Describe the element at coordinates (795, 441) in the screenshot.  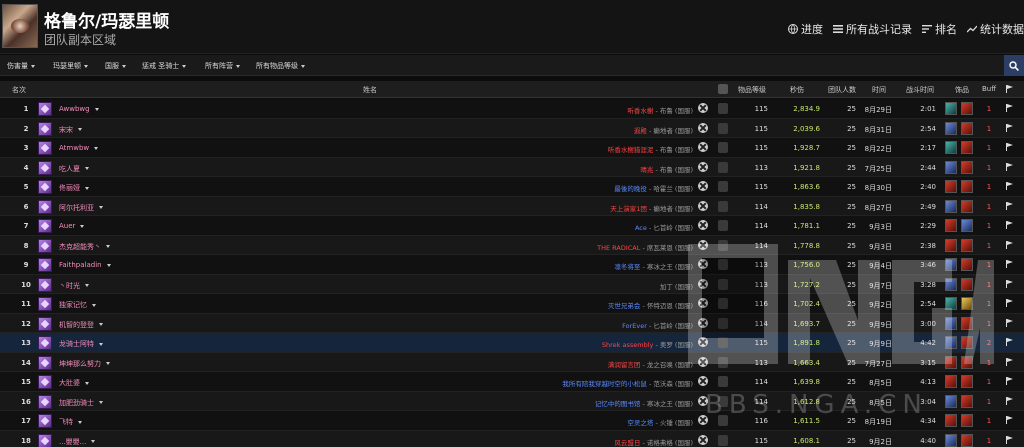
I see `dps-value: 1,608.1` at that location.